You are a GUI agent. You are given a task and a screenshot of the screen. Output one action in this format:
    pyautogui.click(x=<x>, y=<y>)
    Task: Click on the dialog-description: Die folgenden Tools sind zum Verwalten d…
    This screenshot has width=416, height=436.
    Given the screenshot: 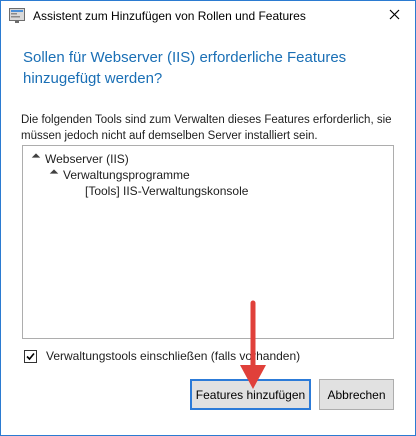 What is the action you would take?
    pyautogui.click(x=206, y=128)
    